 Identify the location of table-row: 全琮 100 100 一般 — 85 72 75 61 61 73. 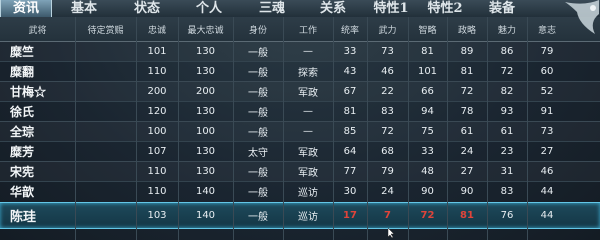
(300, 131).